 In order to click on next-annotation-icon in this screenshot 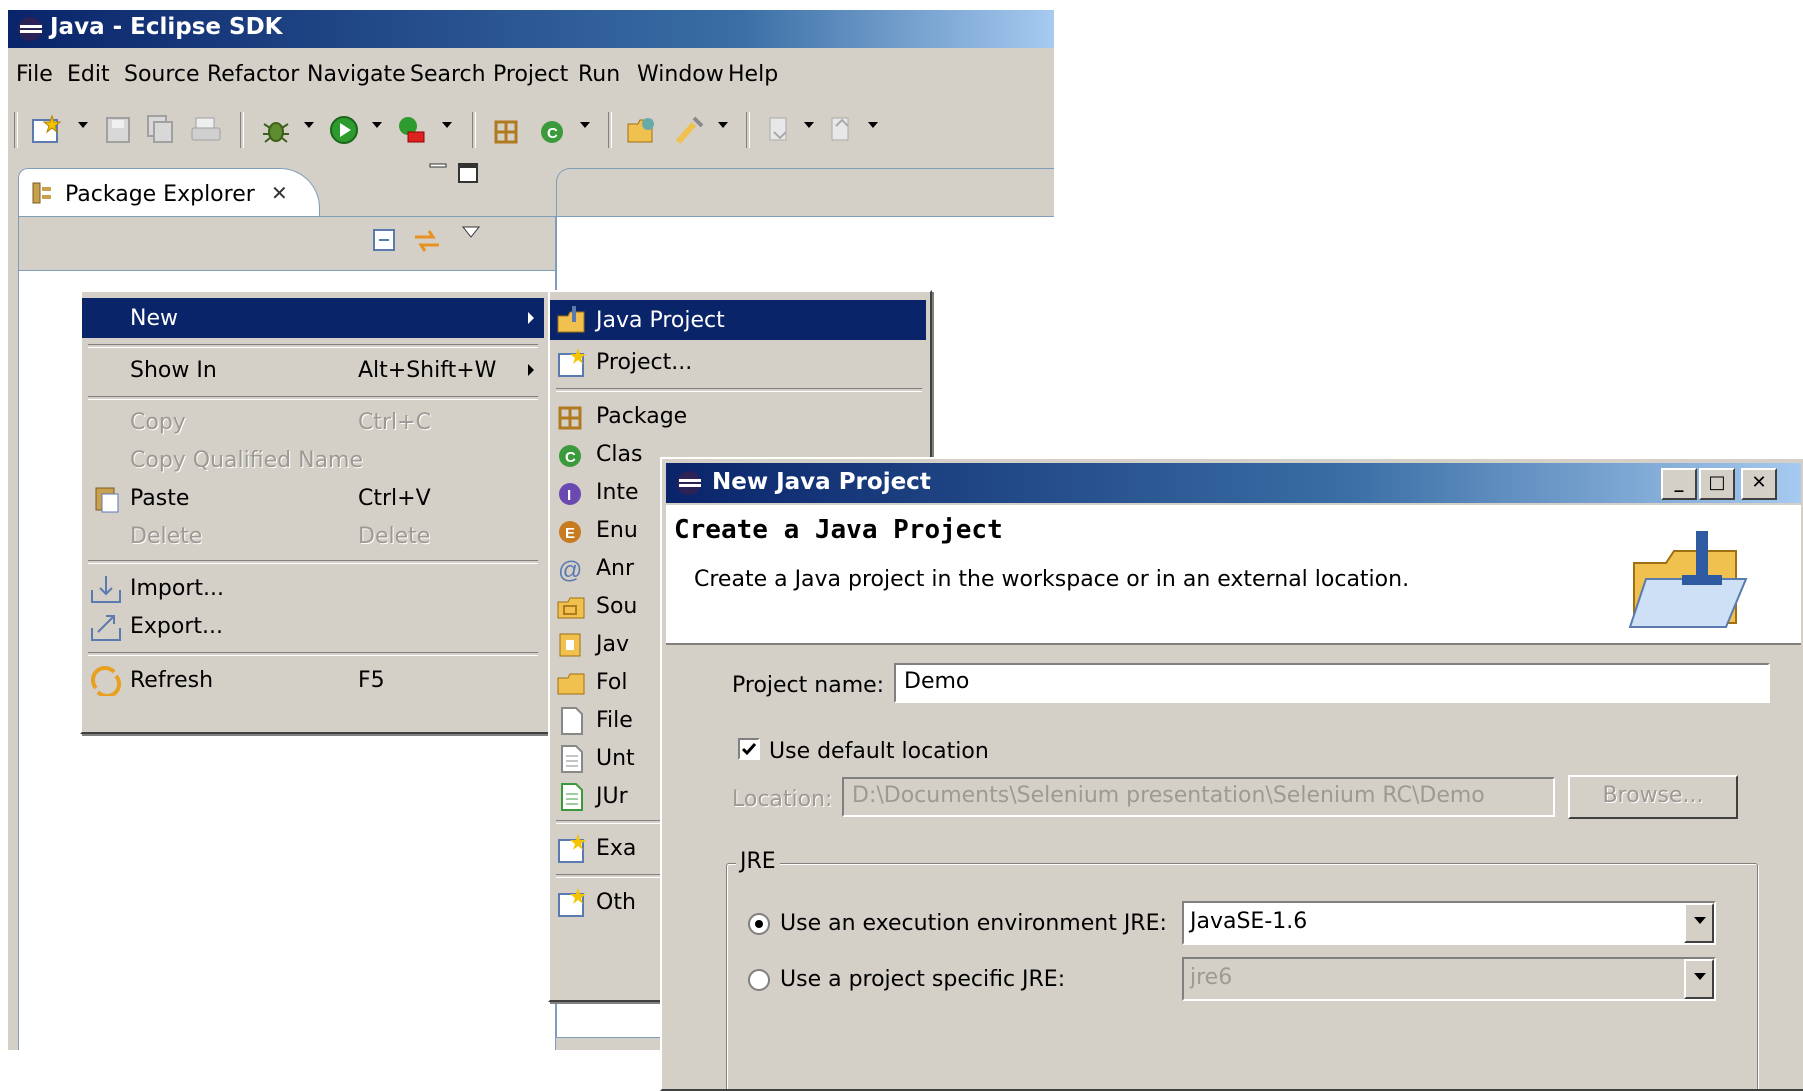, I will do `click(779, 130)`.